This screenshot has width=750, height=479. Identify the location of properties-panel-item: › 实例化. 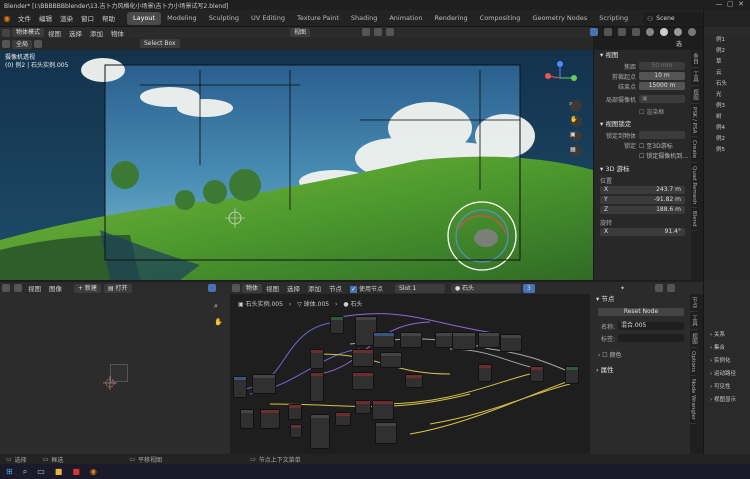
(727, 362).